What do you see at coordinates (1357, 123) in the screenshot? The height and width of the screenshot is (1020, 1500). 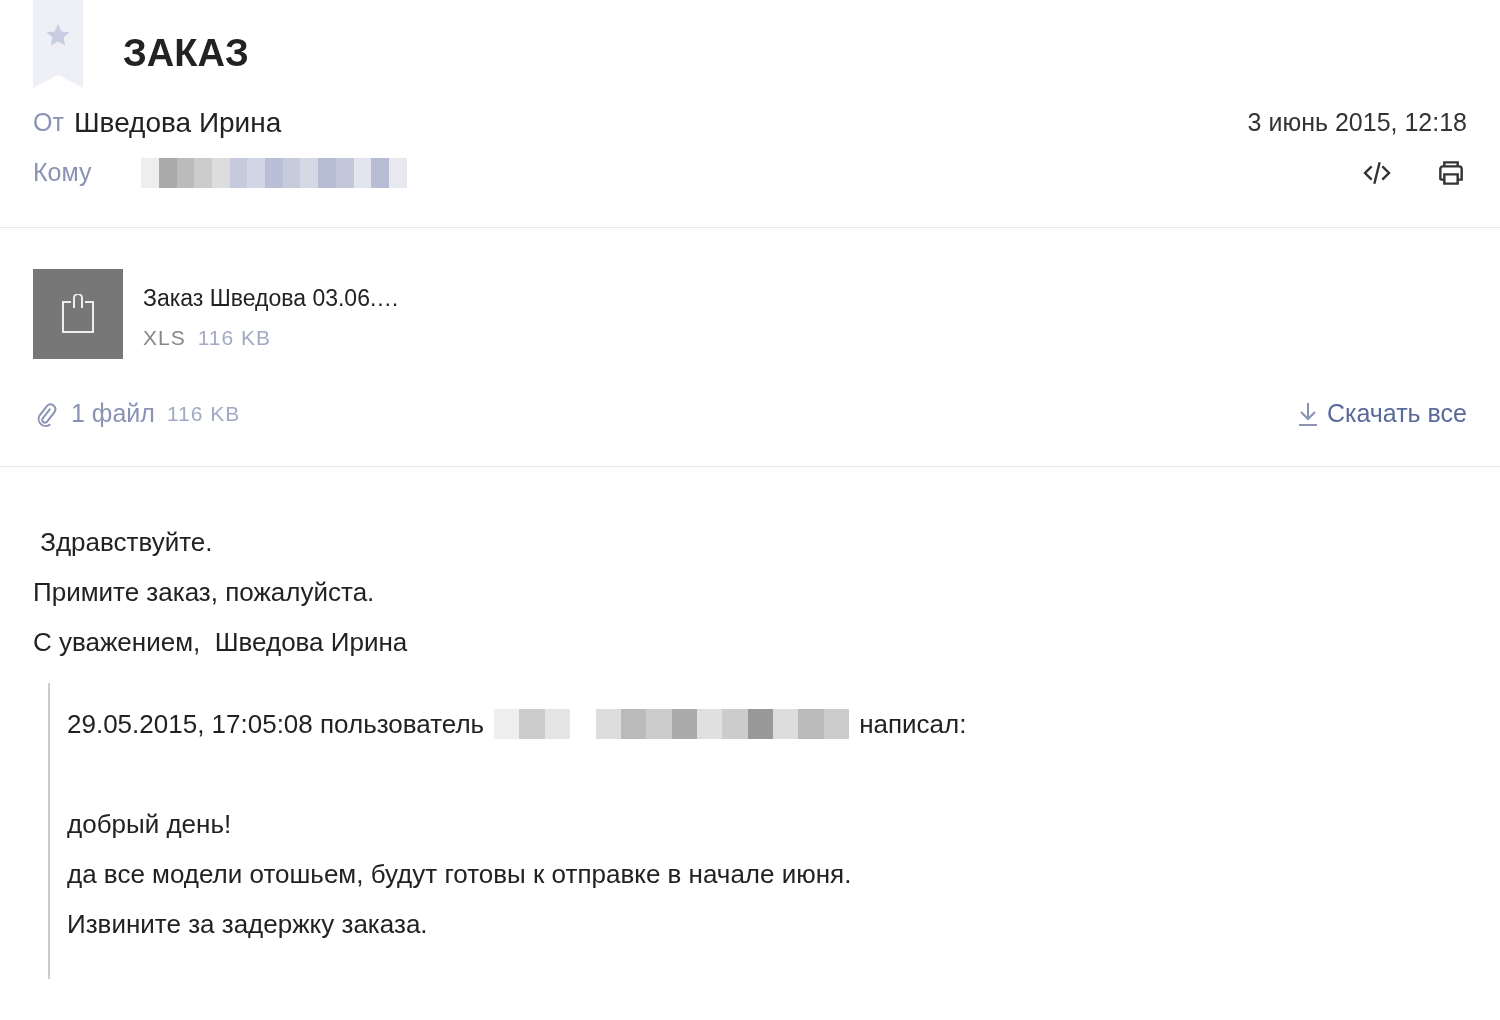 I see `date: 3 июнь 2015, 12:18` at bounding box center [1357, 123].